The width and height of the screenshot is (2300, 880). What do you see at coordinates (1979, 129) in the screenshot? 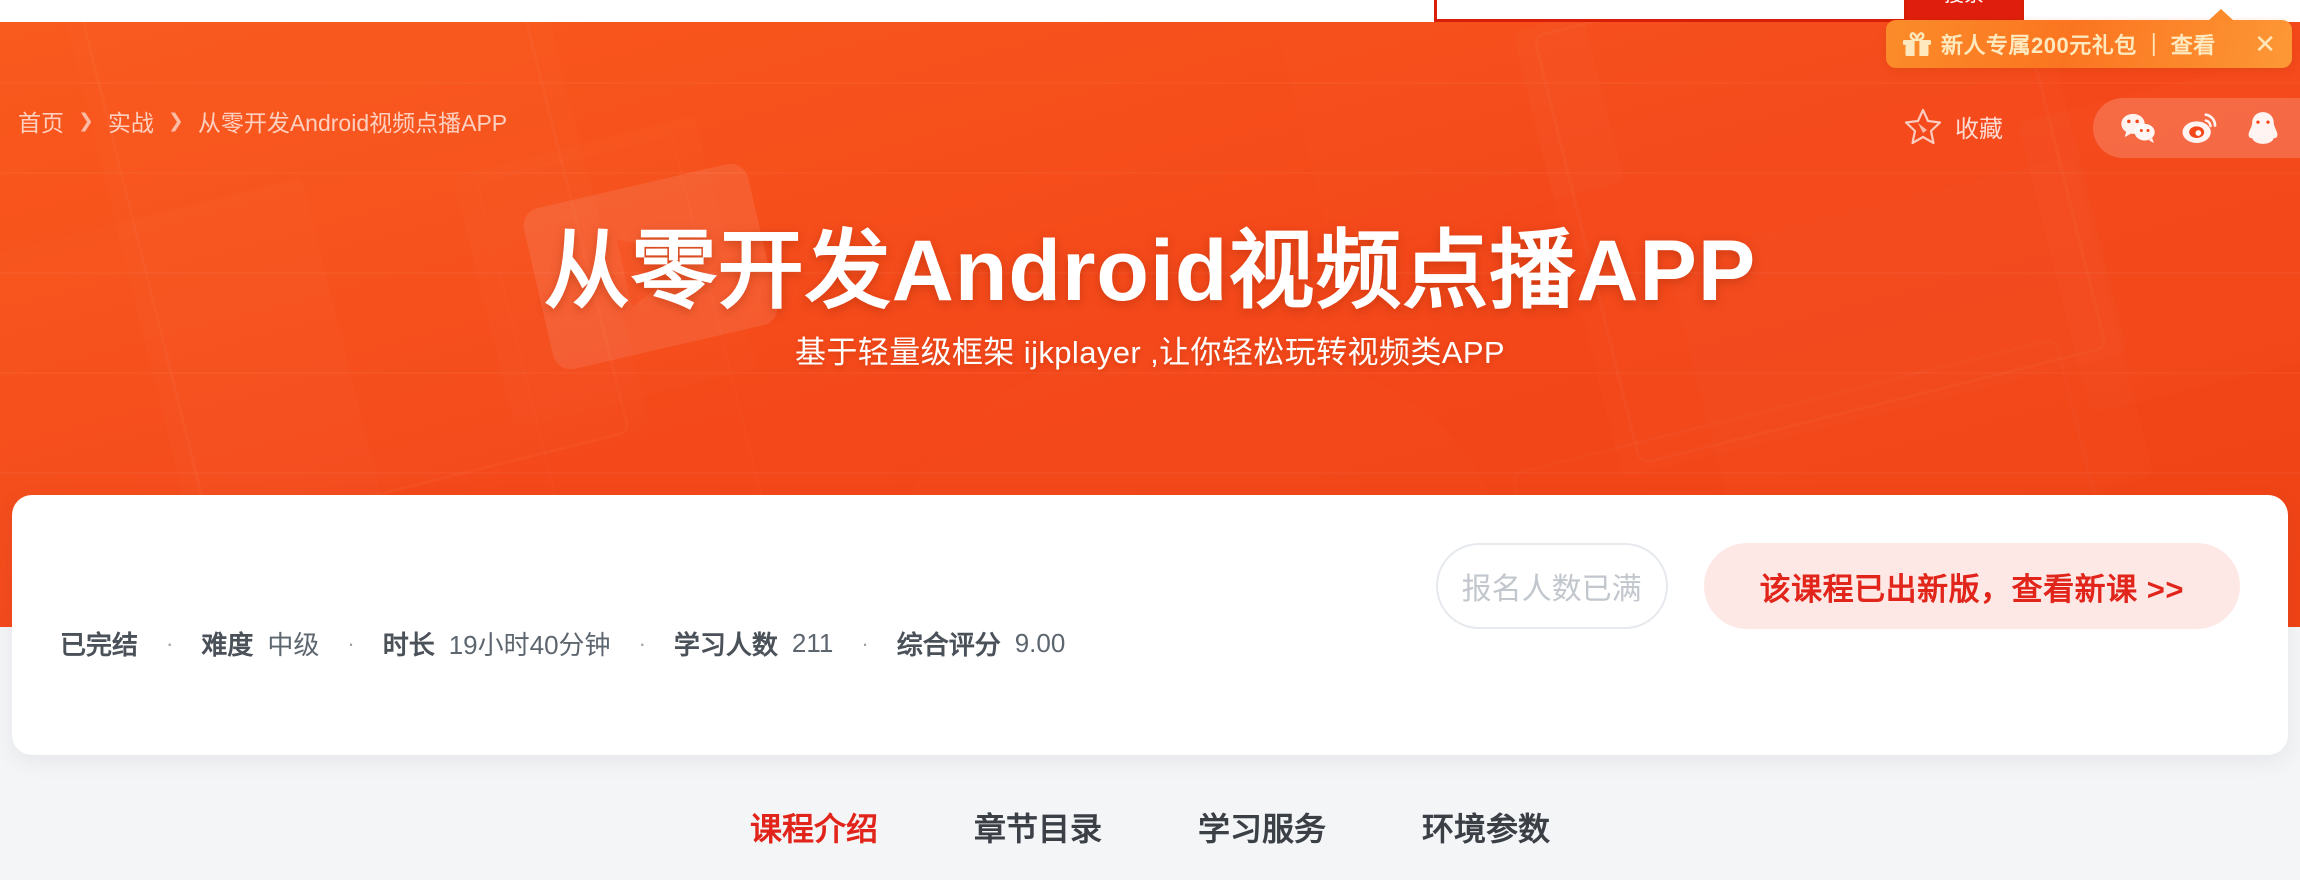
I see `favorite-label: 收藏` at bounding box center [1979, 129].